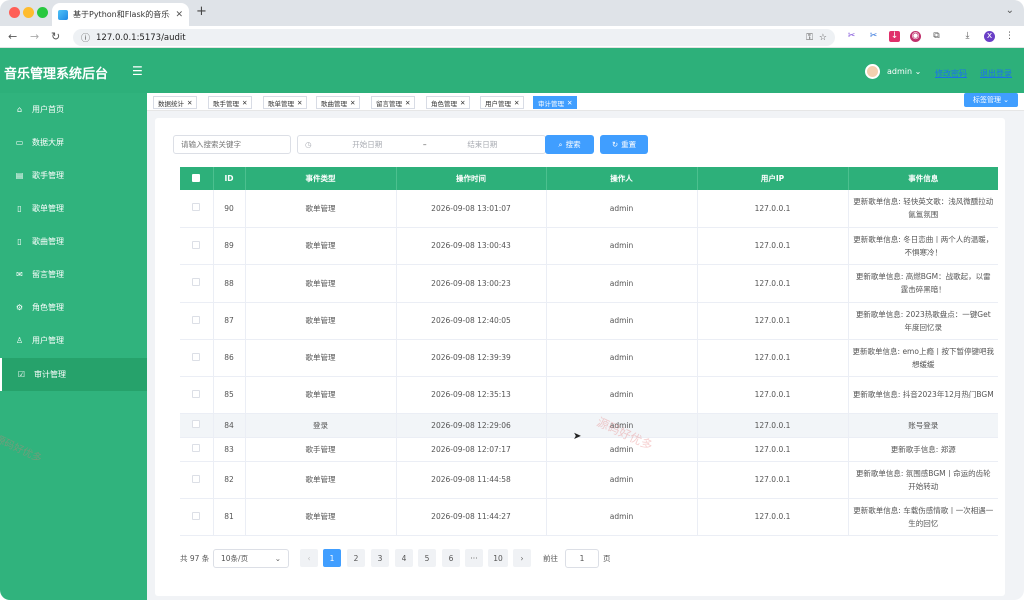 This screenshot has width=1024, height=600. What do you see at coordinates (555, 102) in the screenshot?
I see `tag-audit: 审计管理 ✕` at bounding box center [555, 102].